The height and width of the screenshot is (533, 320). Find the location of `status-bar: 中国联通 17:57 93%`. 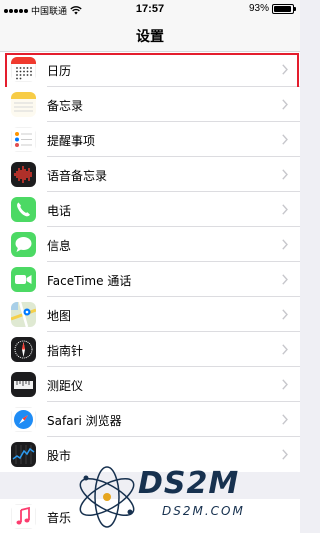

status-bar: 中国联通 17:57 93% is located at coordinates (150, 10).